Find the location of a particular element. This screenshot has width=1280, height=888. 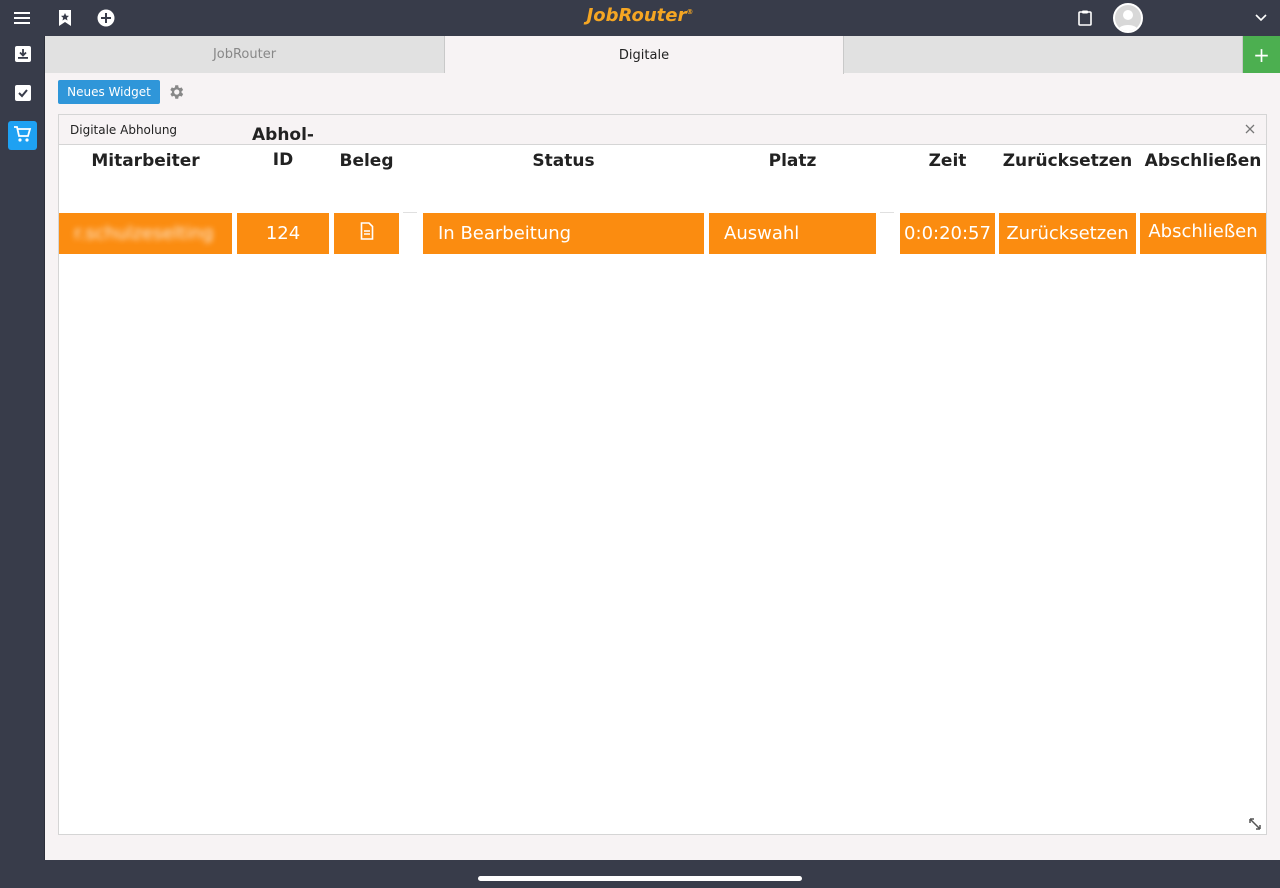

home-indicator is located at coordinates (640, 878).